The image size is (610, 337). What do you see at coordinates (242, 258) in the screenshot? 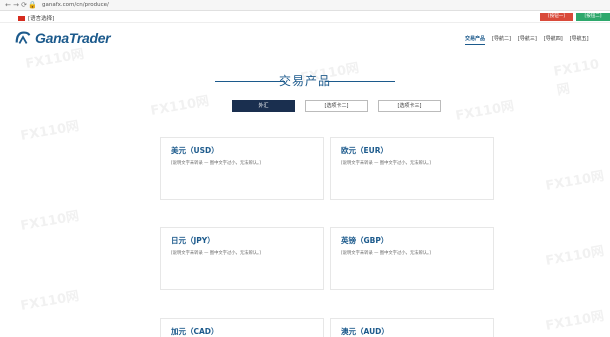
I see `product-card-jpy: 日元（JPY） [说明文字未转录 — 图中文字过小，无法辨认。]` at bounding box center [242, 258].